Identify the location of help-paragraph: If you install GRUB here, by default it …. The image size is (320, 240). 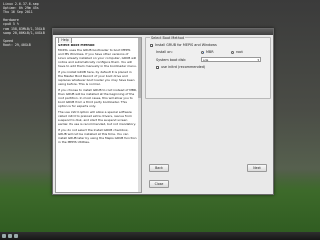
(96, 77).